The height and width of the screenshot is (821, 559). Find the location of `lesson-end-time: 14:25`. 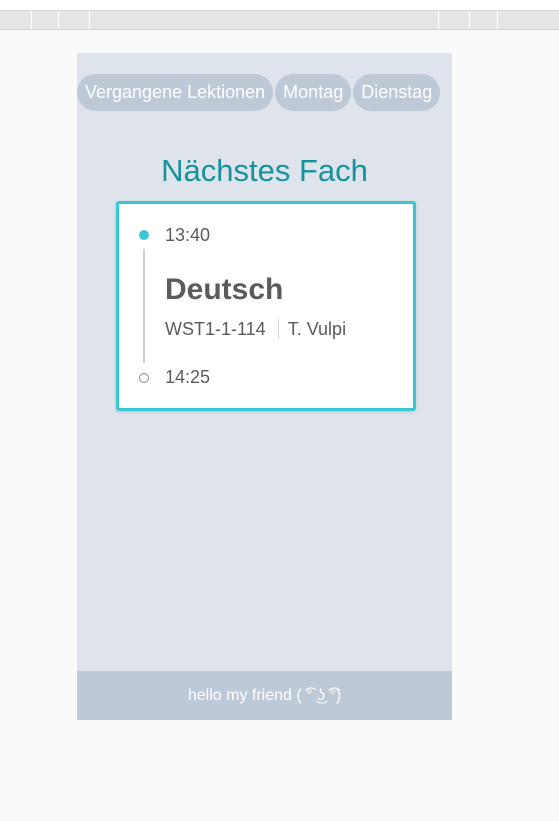

lesson-end-time: 14:25 is located at coordinates (188, 377).